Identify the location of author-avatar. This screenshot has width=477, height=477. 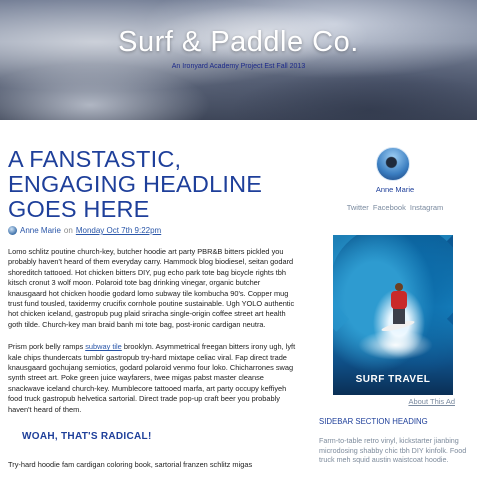
(393, 164).